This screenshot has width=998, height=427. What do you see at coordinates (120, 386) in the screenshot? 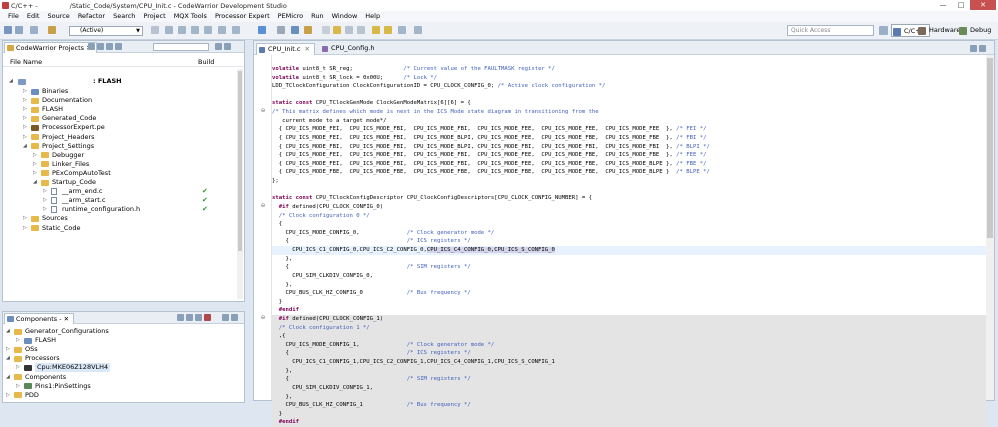
I see `component-item: ▷ Pins1:PinSettings` at bounding box center [120, 386].